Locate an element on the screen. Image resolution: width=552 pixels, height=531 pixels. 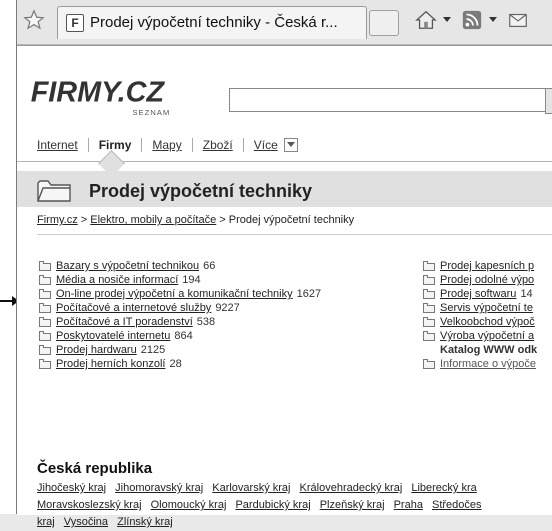
category-link: Prodej kapesních p is located at coordinates (487, 266).